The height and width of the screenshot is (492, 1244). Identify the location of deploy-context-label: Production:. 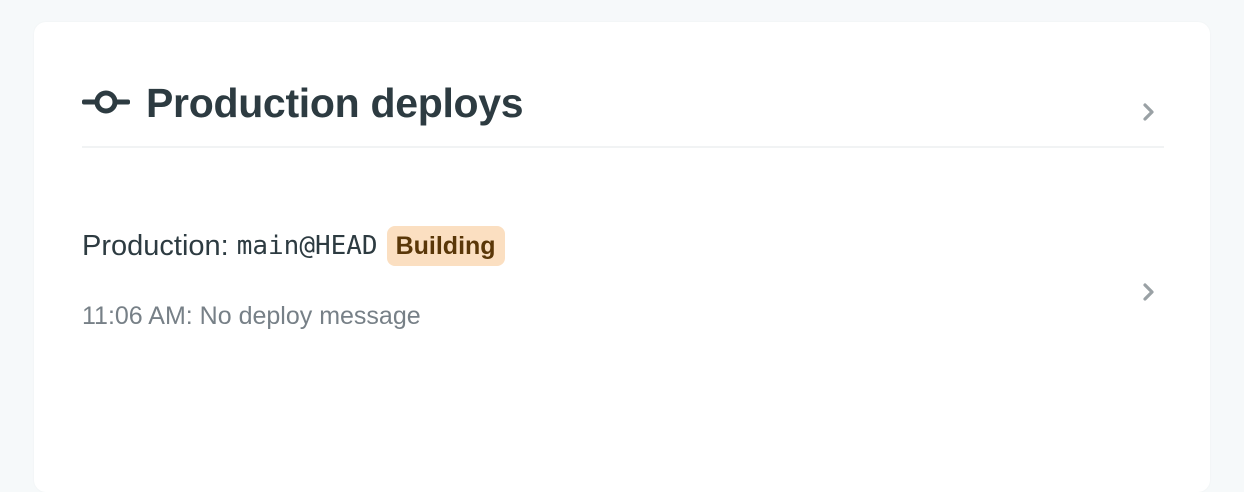
(155, 246).